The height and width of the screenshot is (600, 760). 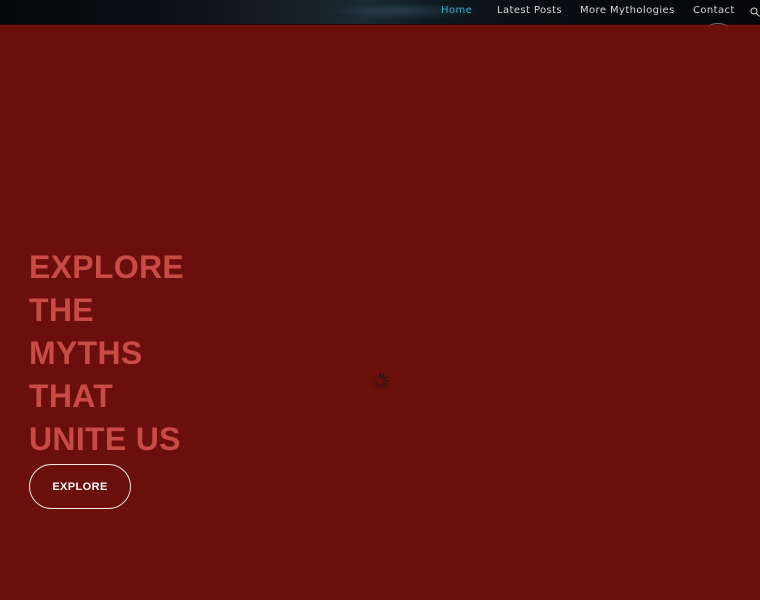 What do you see at coordinates (107, 267) in the screenshot?
I see `hero-title-line: EXPLORE` at bounding box center [107, 267].